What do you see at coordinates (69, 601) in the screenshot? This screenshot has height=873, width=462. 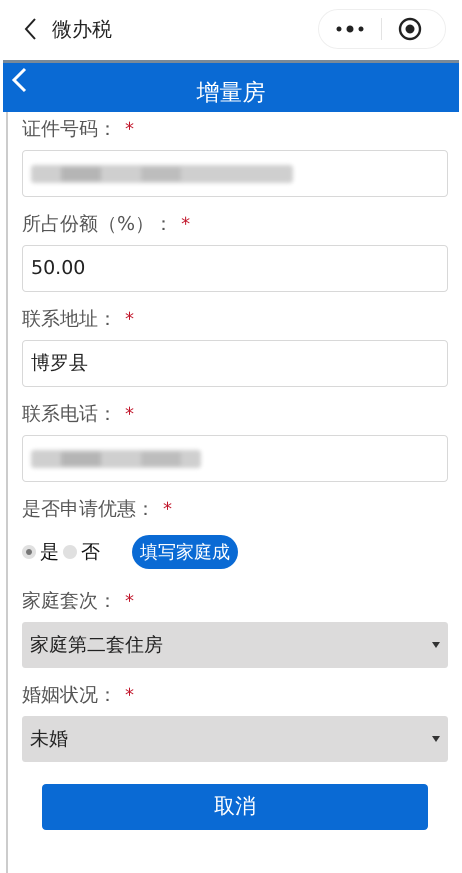 I see `field-label: 家庭套次：` at bounding box center [69, 601].